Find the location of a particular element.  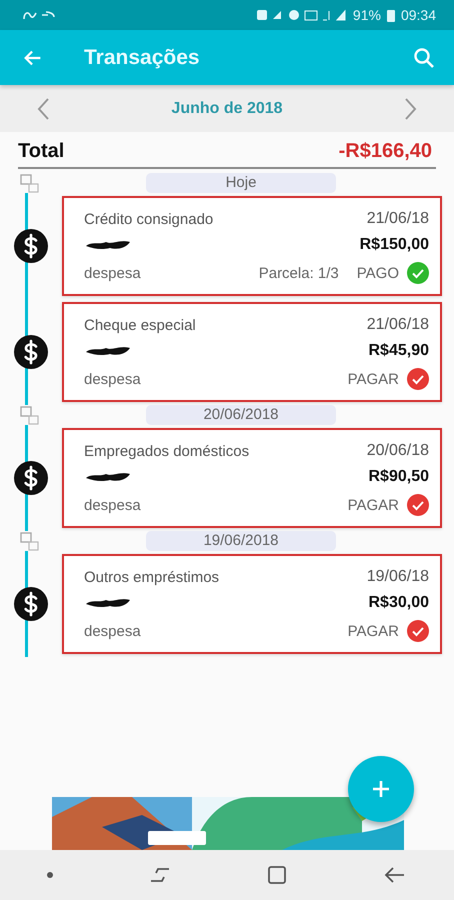

category-label: Outros empréstimos is located at coordinates (152, 577).